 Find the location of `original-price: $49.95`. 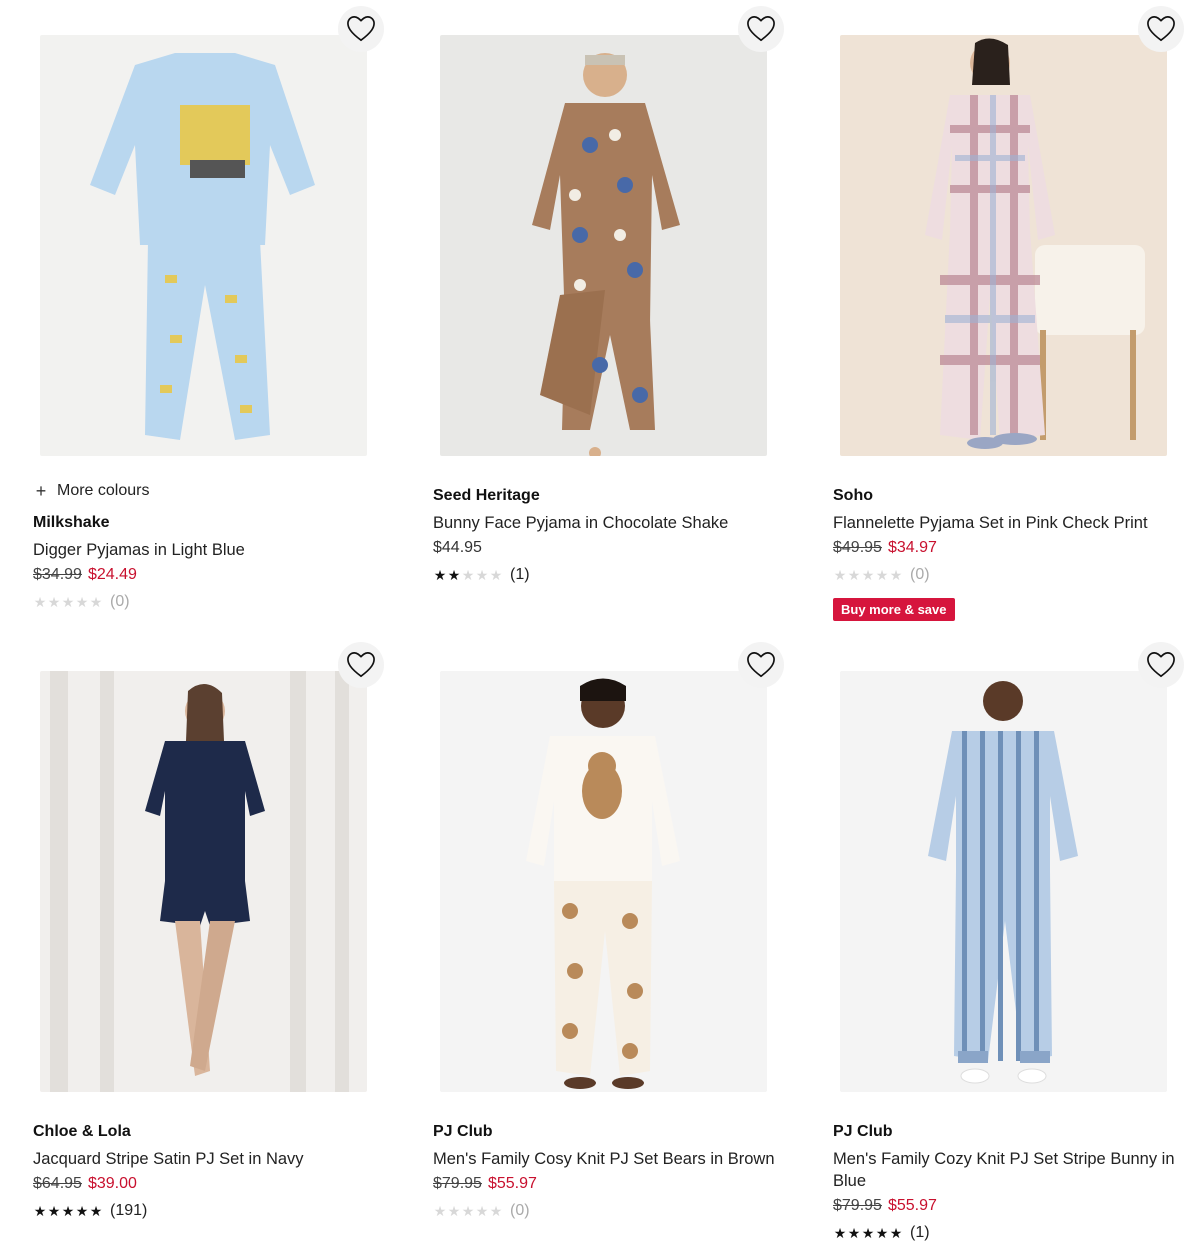

original-price: $49.95 is located at coordinates (857, 547).